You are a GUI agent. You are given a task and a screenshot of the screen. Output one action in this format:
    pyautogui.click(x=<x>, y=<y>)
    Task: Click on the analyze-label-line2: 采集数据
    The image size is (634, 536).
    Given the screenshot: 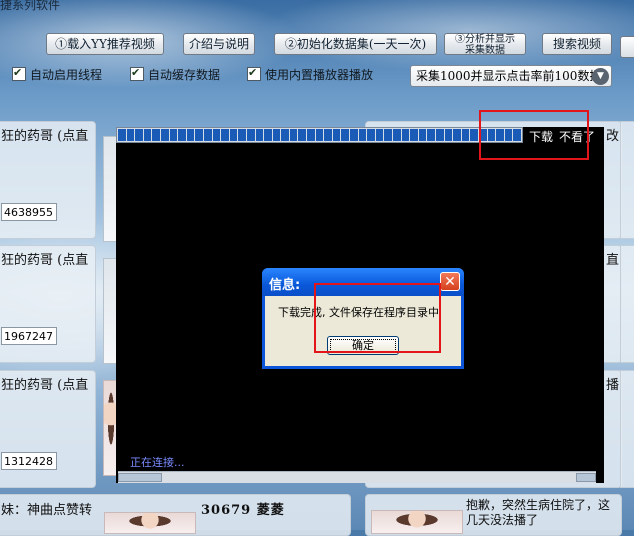 What is the action you would take?
    pyautogui.click(x=485, y=50)
    